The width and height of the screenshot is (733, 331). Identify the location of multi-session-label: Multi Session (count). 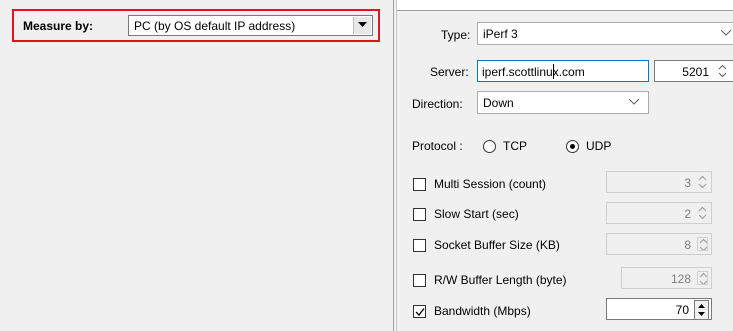
(490, 184).